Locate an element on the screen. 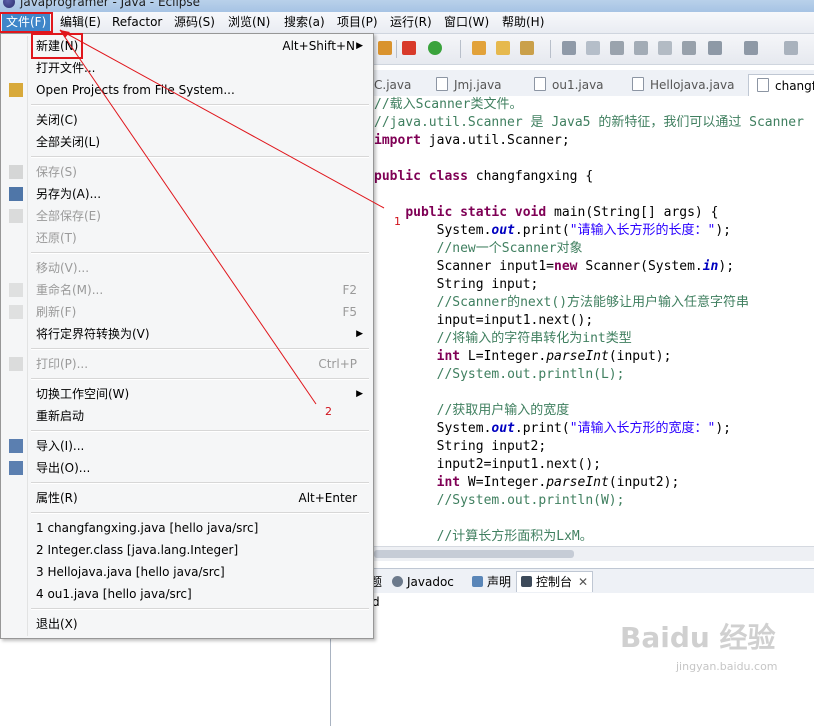 Image resolution: width=814 pixels, height=726 pixels. code-line: int W=Integer.parseInt(input2); is located at coordinates (558, 482).